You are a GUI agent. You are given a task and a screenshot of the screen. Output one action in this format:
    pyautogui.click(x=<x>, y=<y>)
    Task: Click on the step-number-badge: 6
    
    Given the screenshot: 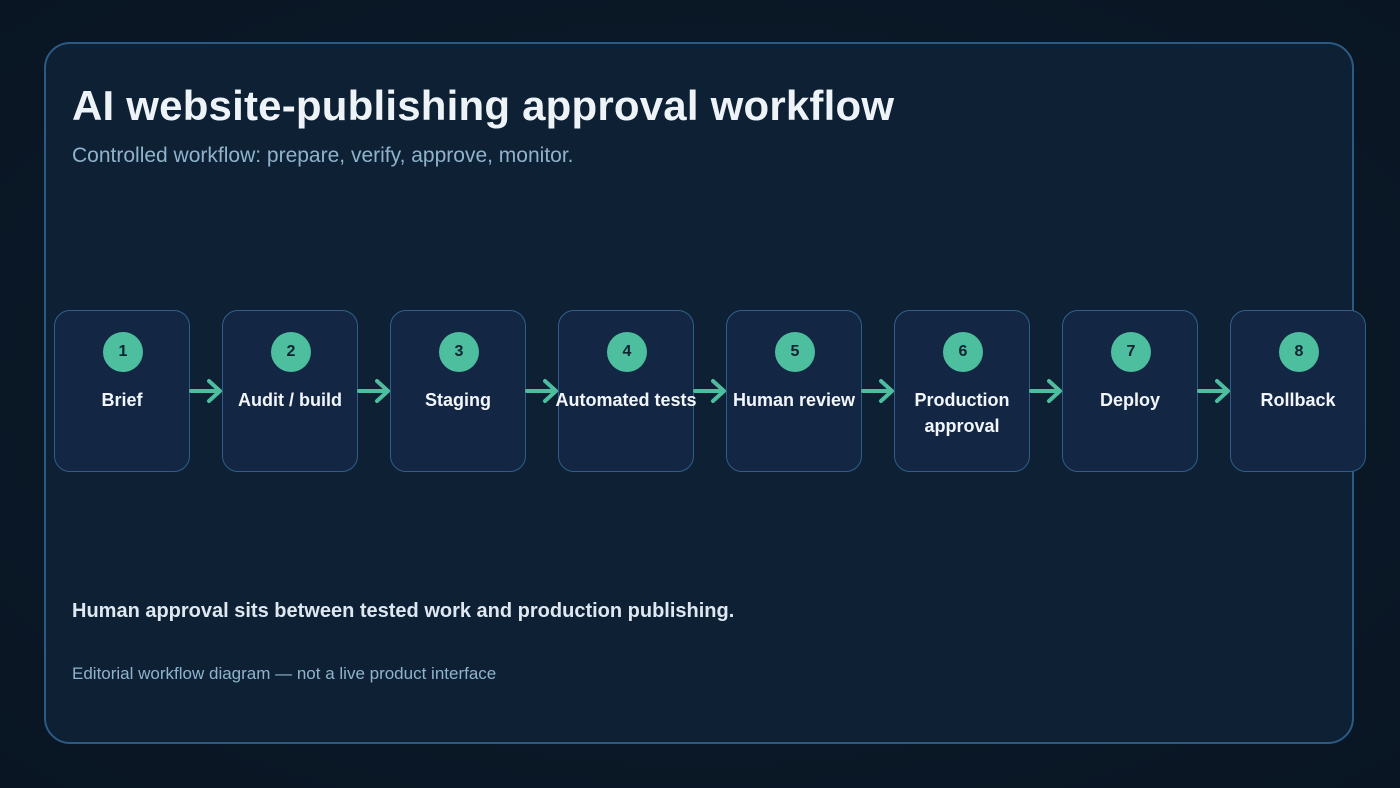 What is the action you would take?
    pyautogui.click(x=963, y=352)
    